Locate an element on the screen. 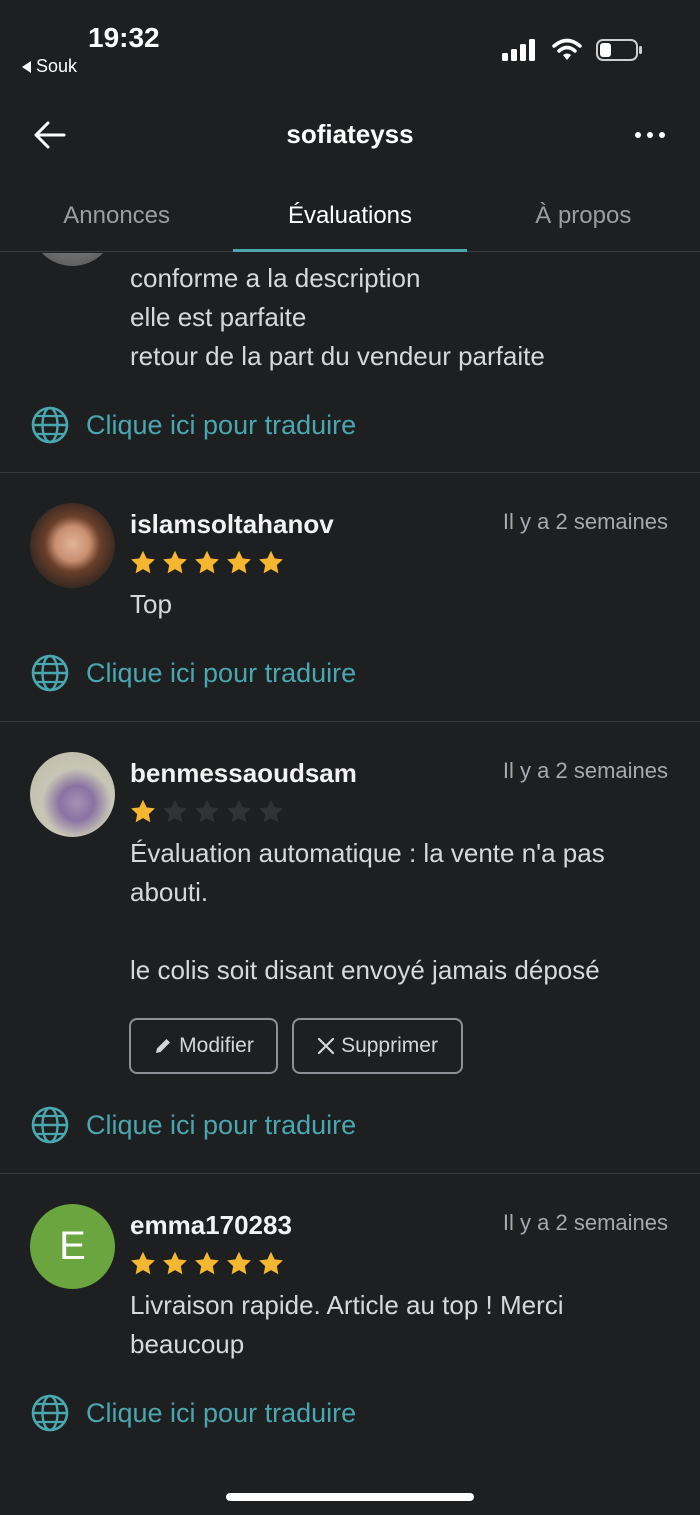 The height and width of the screenshot is (1515, 700). close-icon is located at coordinates (326, 1046).